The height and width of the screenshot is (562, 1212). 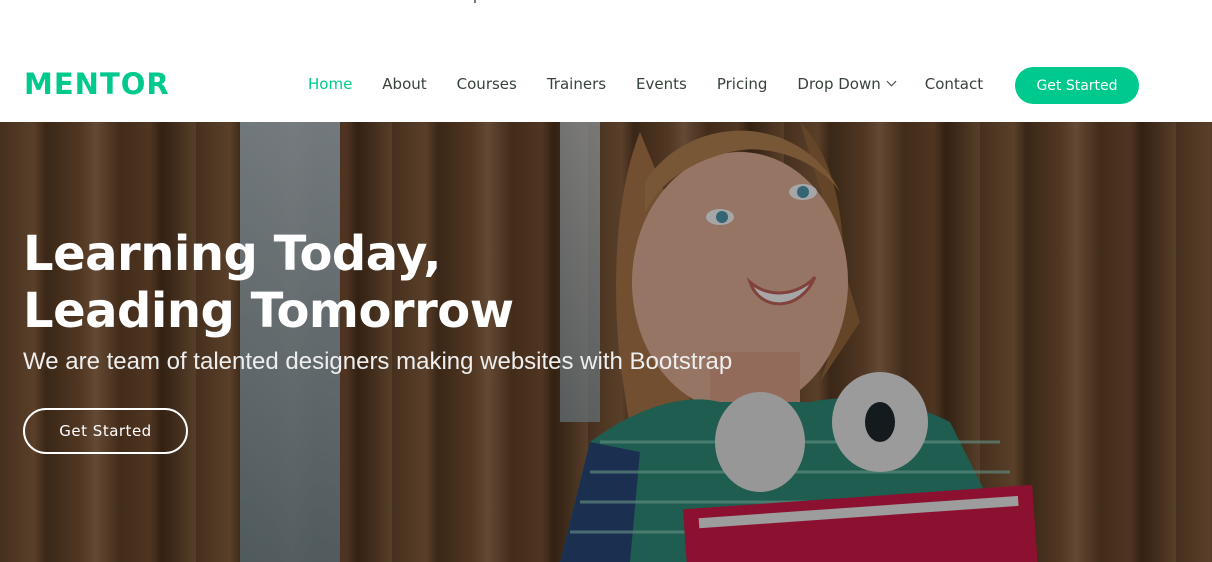 What do you see at coordinates (105, 431) in the screenshot?
I see `hero-get-started-button: Get Started` at bounding box center [105, 431].